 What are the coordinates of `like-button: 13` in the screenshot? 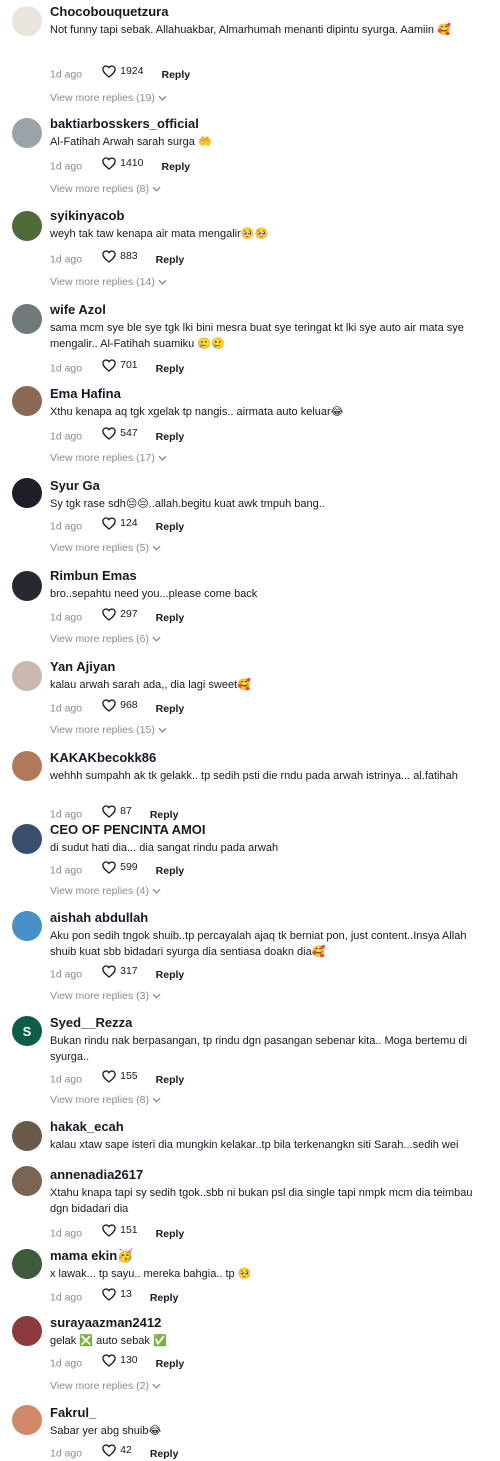 It's located at (117, 1294).